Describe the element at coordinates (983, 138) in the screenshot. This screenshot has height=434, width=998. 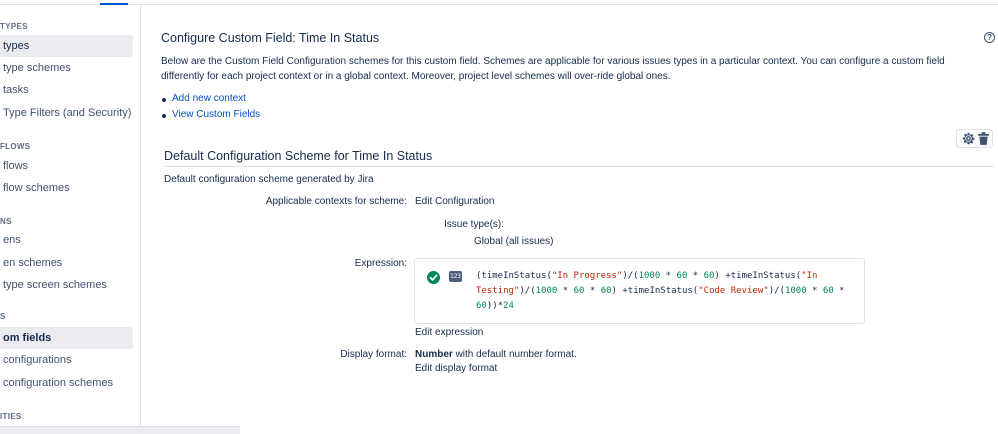
I see `trash-icon` at that location.